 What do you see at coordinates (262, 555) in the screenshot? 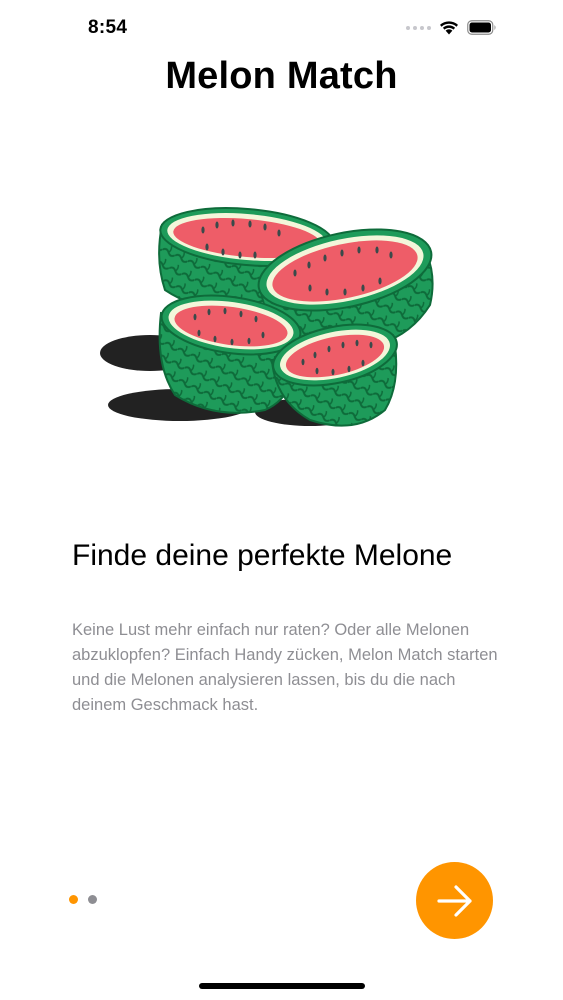
I see `onboarding-headline: Finde deine perfekte Melone` at bounding box center [262, 555].